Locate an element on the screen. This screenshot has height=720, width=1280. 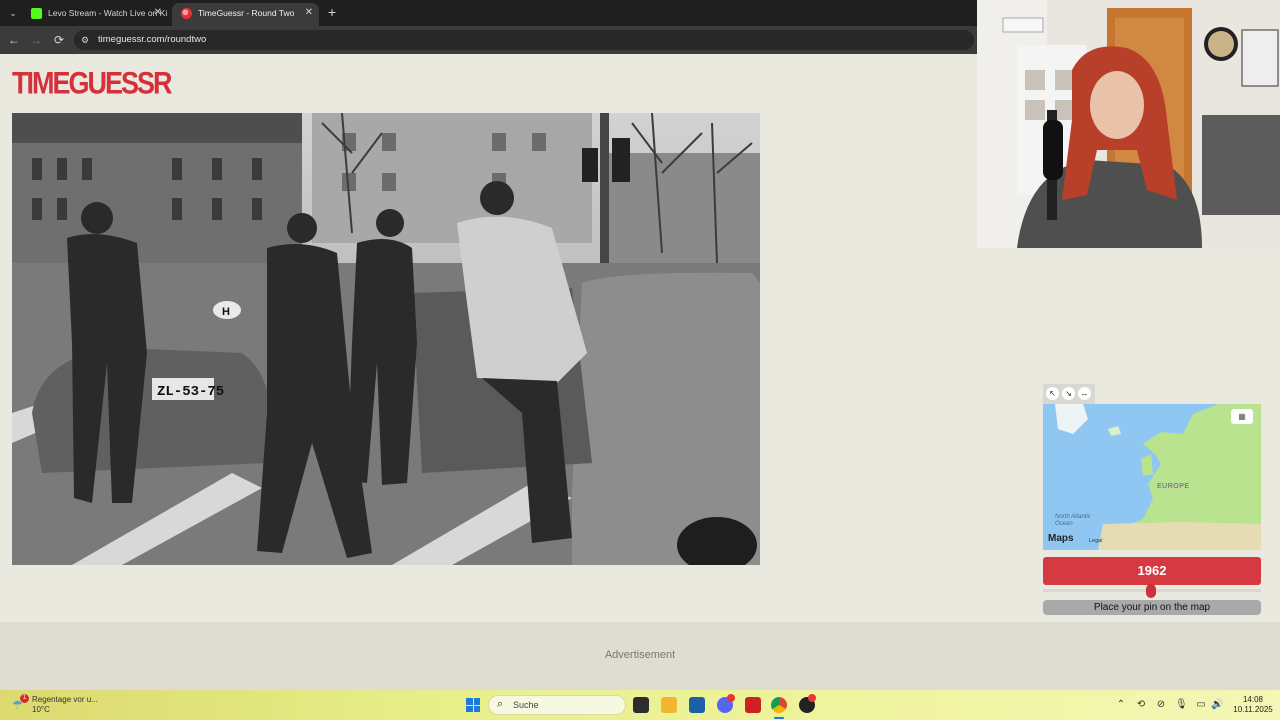
arrow-collapse-icon: ↘ is located at coordinates (1068, 393).